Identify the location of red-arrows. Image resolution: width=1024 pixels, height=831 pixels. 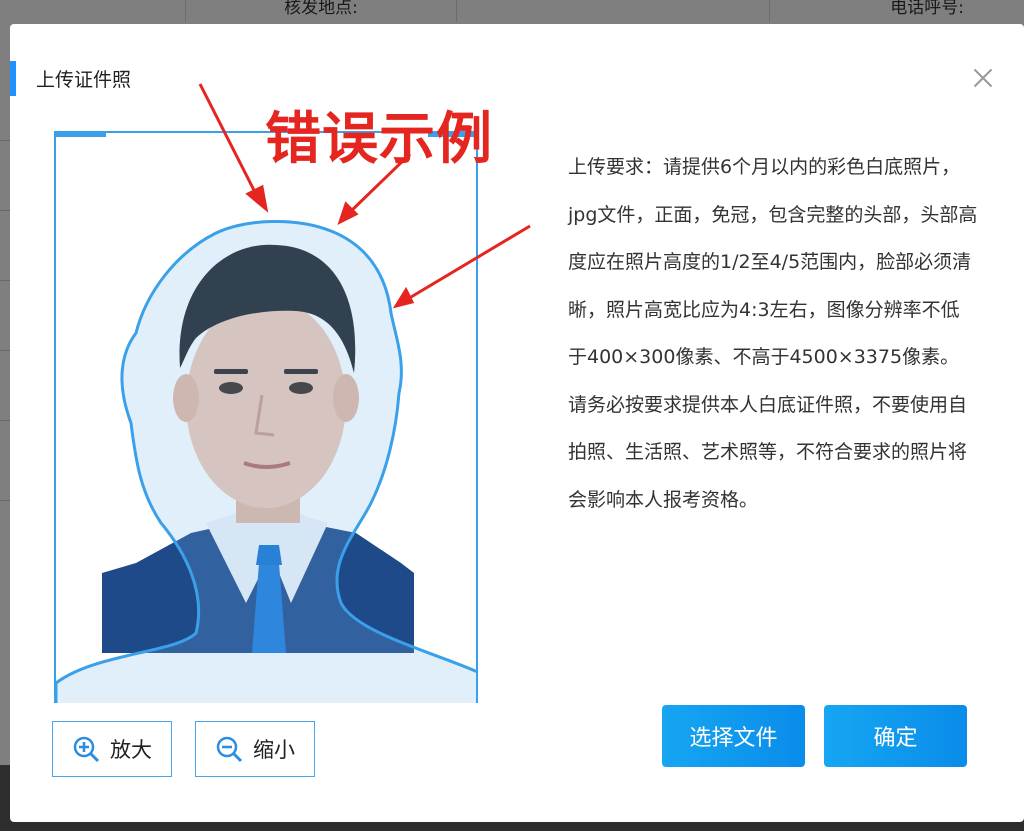
(364, 196).